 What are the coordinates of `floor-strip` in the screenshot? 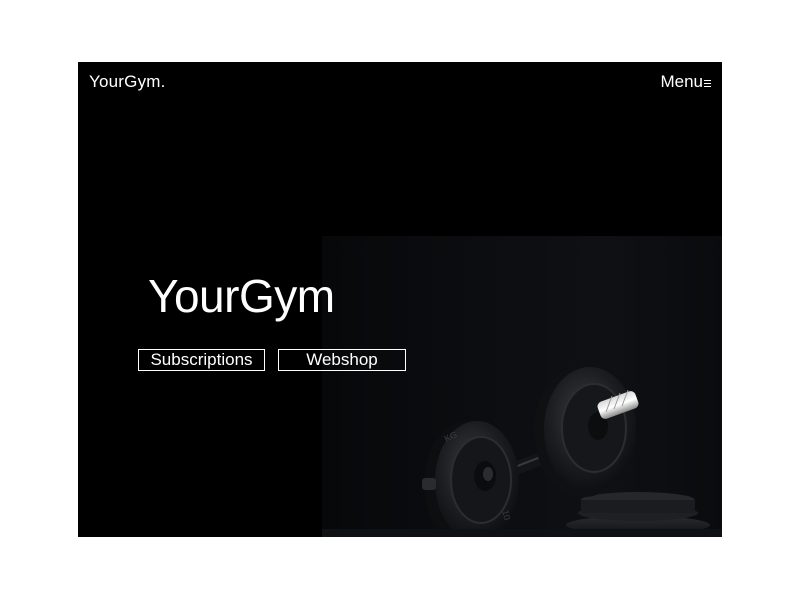 It's located at (522, 533).